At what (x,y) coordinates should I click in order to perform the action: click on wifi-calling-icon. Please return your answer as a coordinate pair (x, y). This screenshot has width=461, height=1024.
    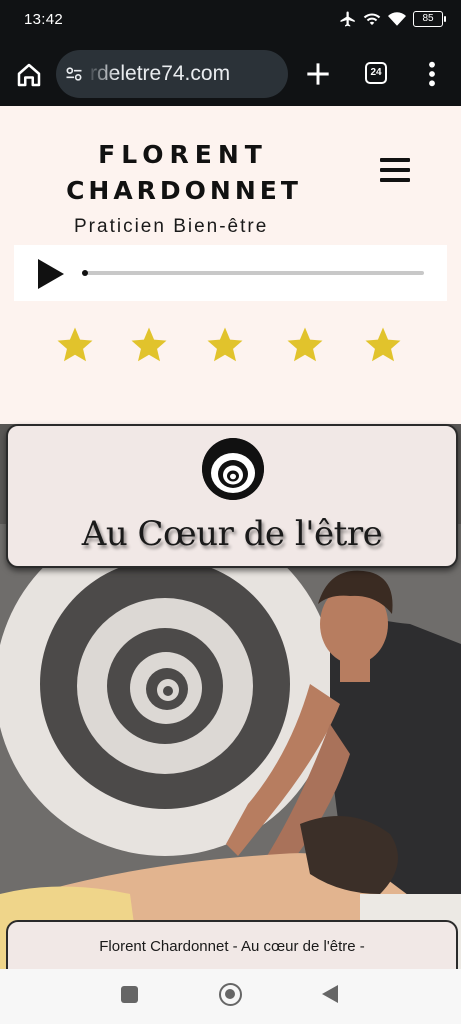
    Looking at the image, I should click on (372, 19).